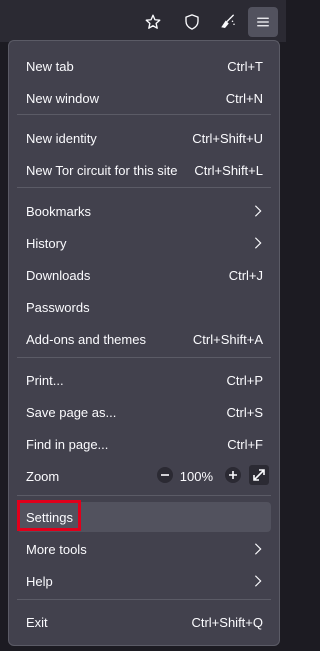 This screenshot has width=320, height=651. What do you see at coordinates (56, 549) in the screenshot?
I see `menu-item-label: More tools` at bounding box center [56, 549].